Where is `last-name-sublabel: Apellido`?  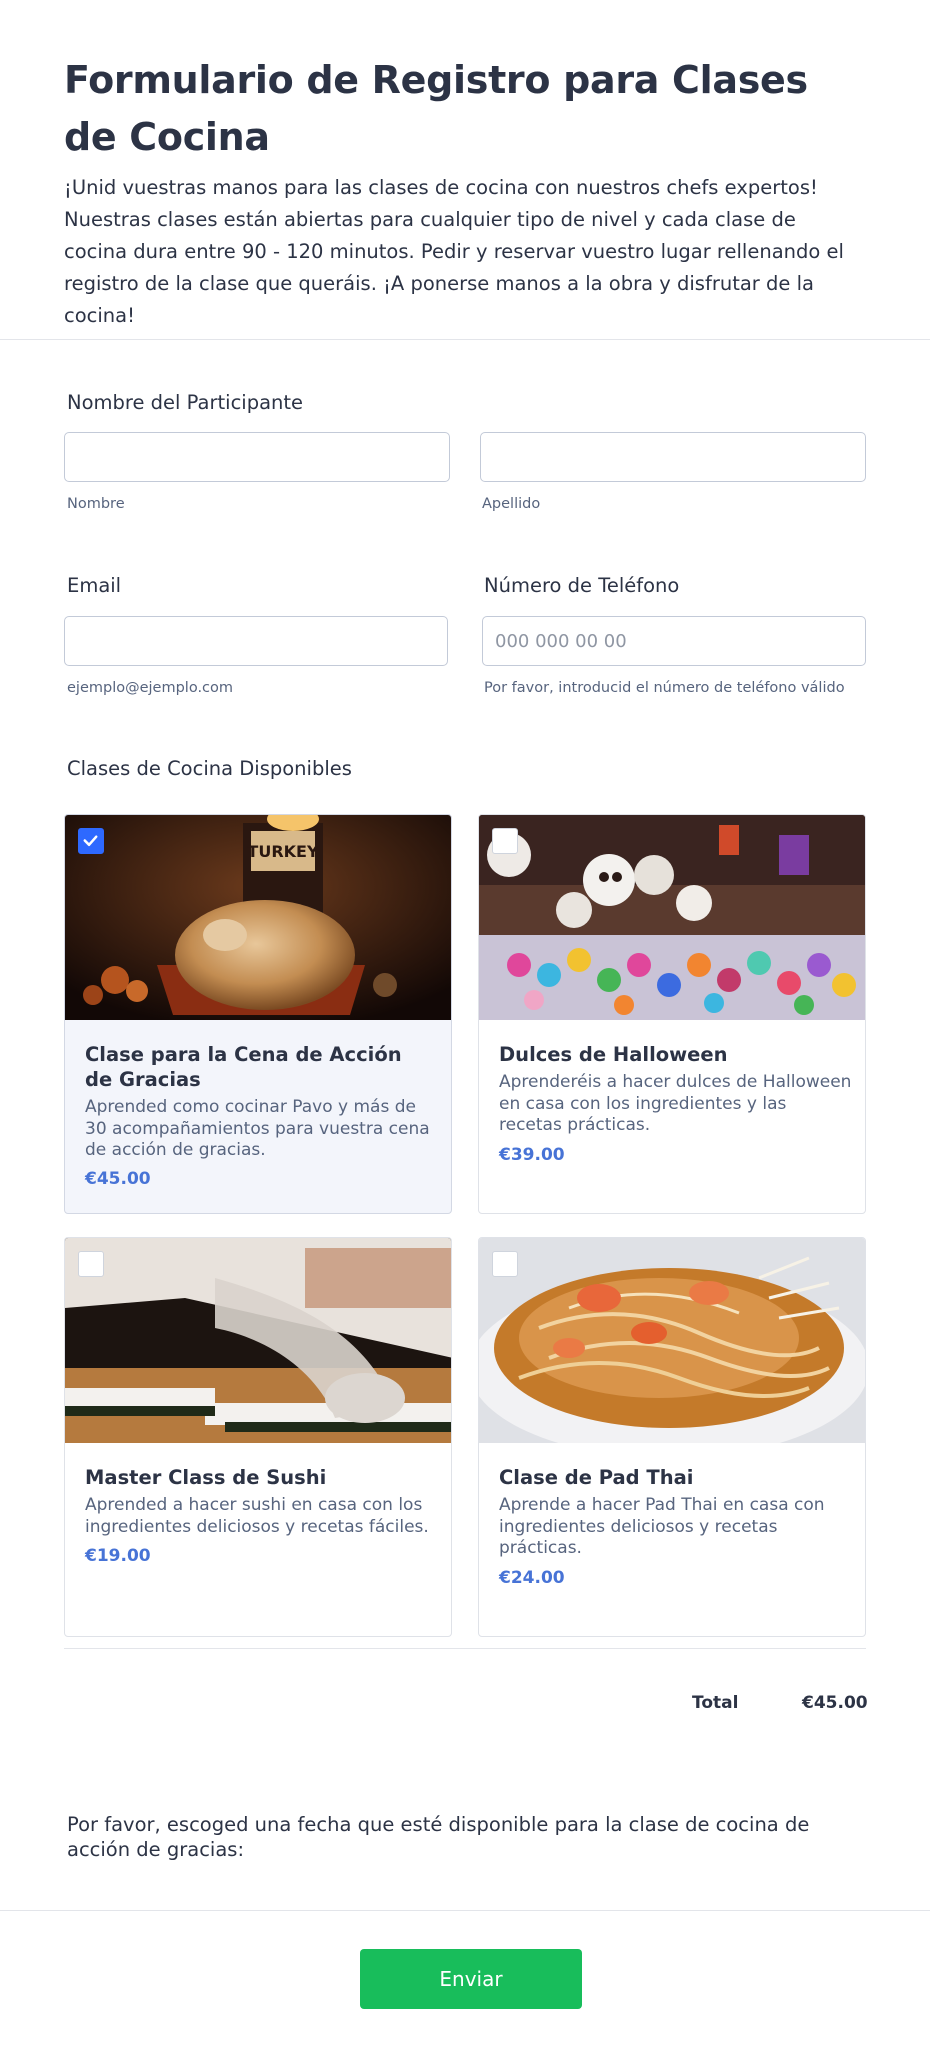
last-name-sublabel: Apellido is located at coordinates (511, 504).